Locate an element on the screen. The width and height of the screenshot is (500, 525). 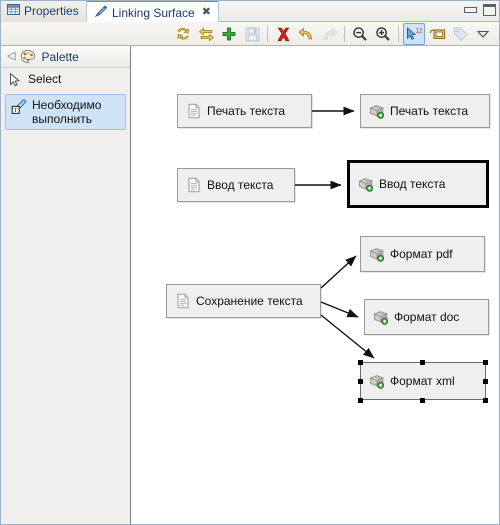
maximize-icon is located at coordinates (489, 10).